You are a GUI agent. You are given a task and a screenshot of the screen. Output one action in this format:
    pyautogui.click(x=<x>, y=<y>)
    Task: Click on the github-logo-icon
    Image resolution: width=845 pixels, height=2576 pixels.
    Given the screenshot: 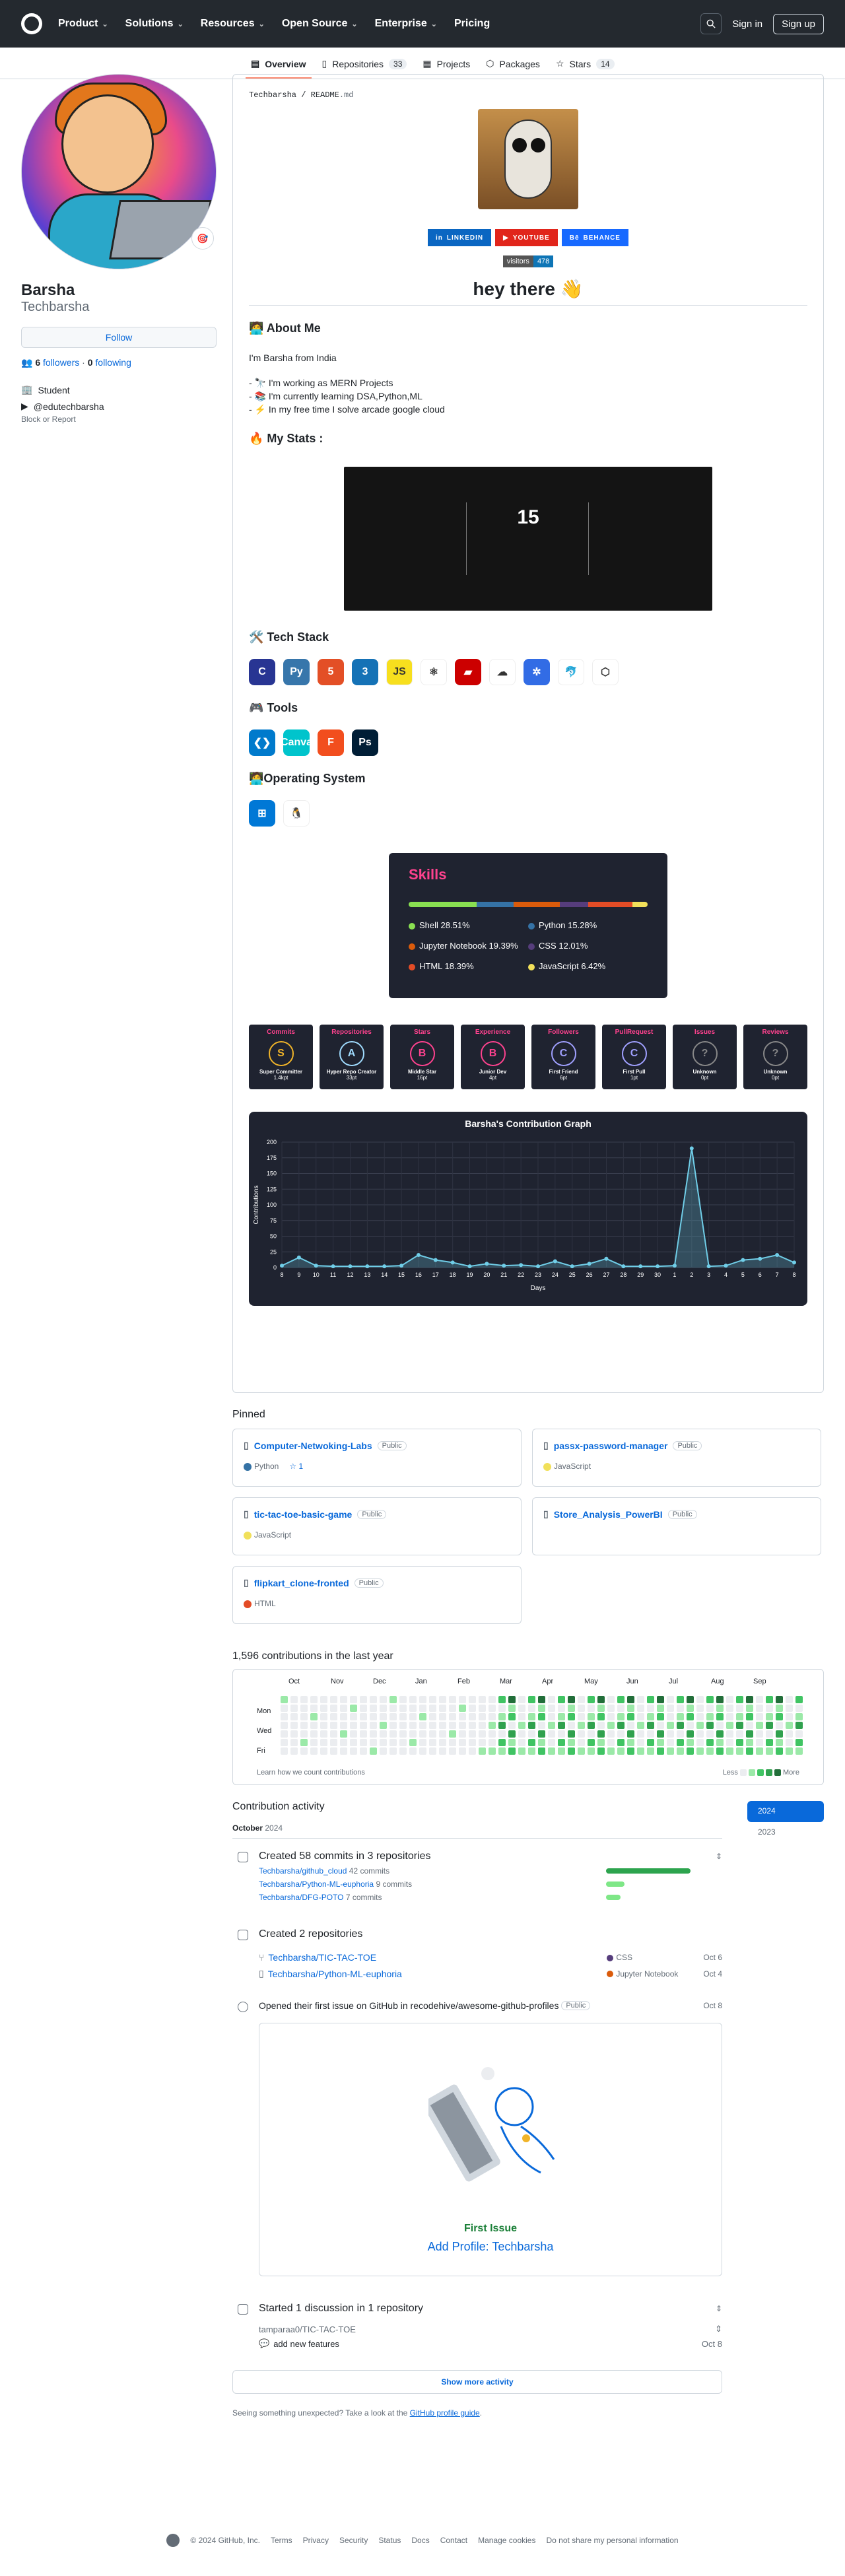 What is the action you would take?
    pyautogui.click(x=31, y=24)
    